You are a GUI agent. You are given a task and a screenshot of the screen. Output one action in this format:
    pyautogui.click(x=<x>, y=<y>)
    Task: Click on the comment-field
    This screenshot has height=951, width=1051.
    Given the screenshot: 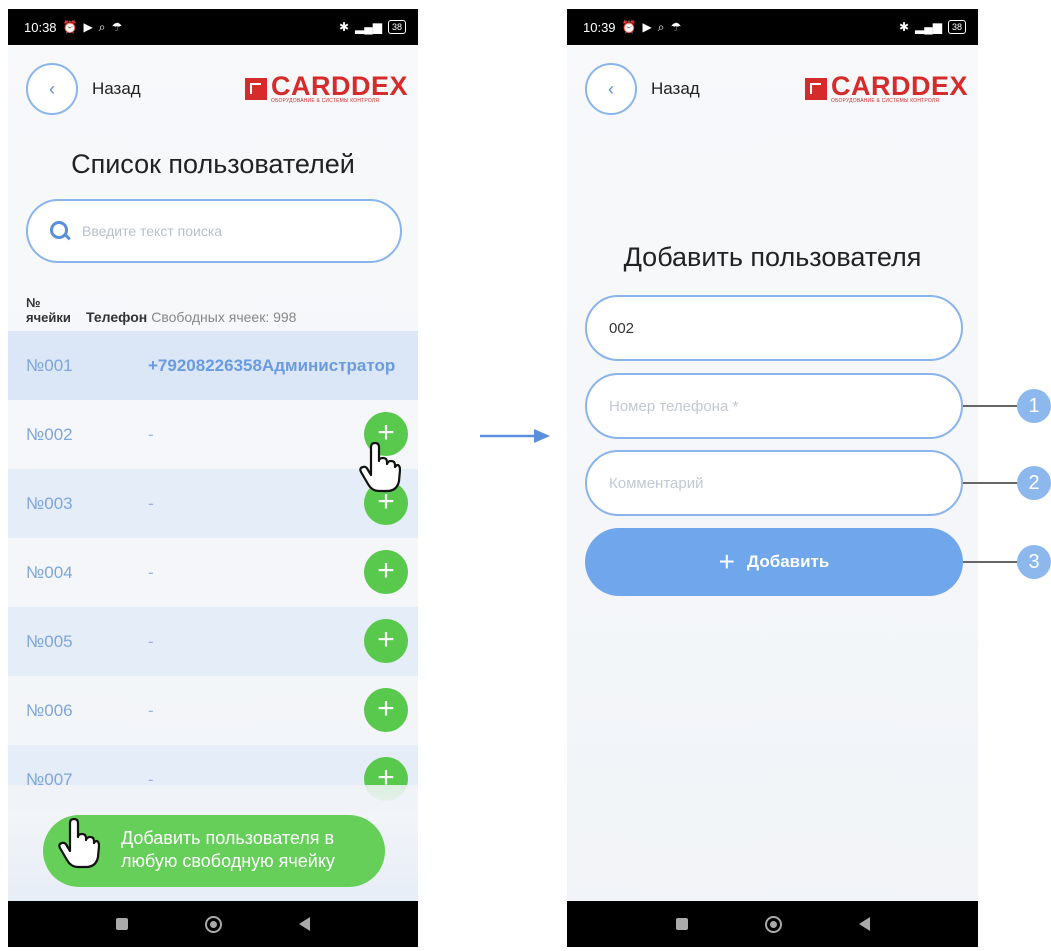 What is the action you would take?
    pyautogui.click(x=774, y=483)
    